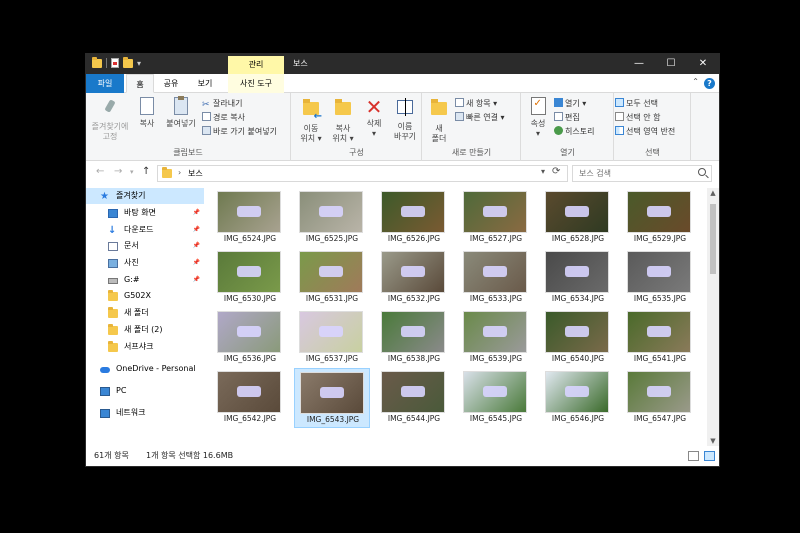 The height and width of the screenshot is (533, 800). Describe the element at coordinates (496, 398) in the screenshot. I see `file-item: IMG_6545.JPG` at that location.